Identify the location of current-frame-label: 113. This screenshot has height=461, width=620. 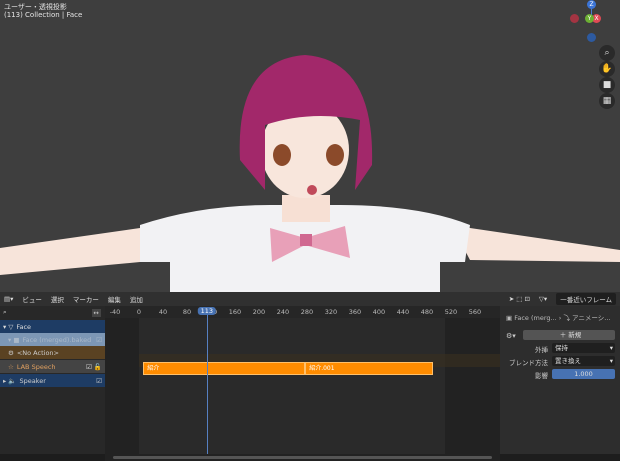
(207, 311).